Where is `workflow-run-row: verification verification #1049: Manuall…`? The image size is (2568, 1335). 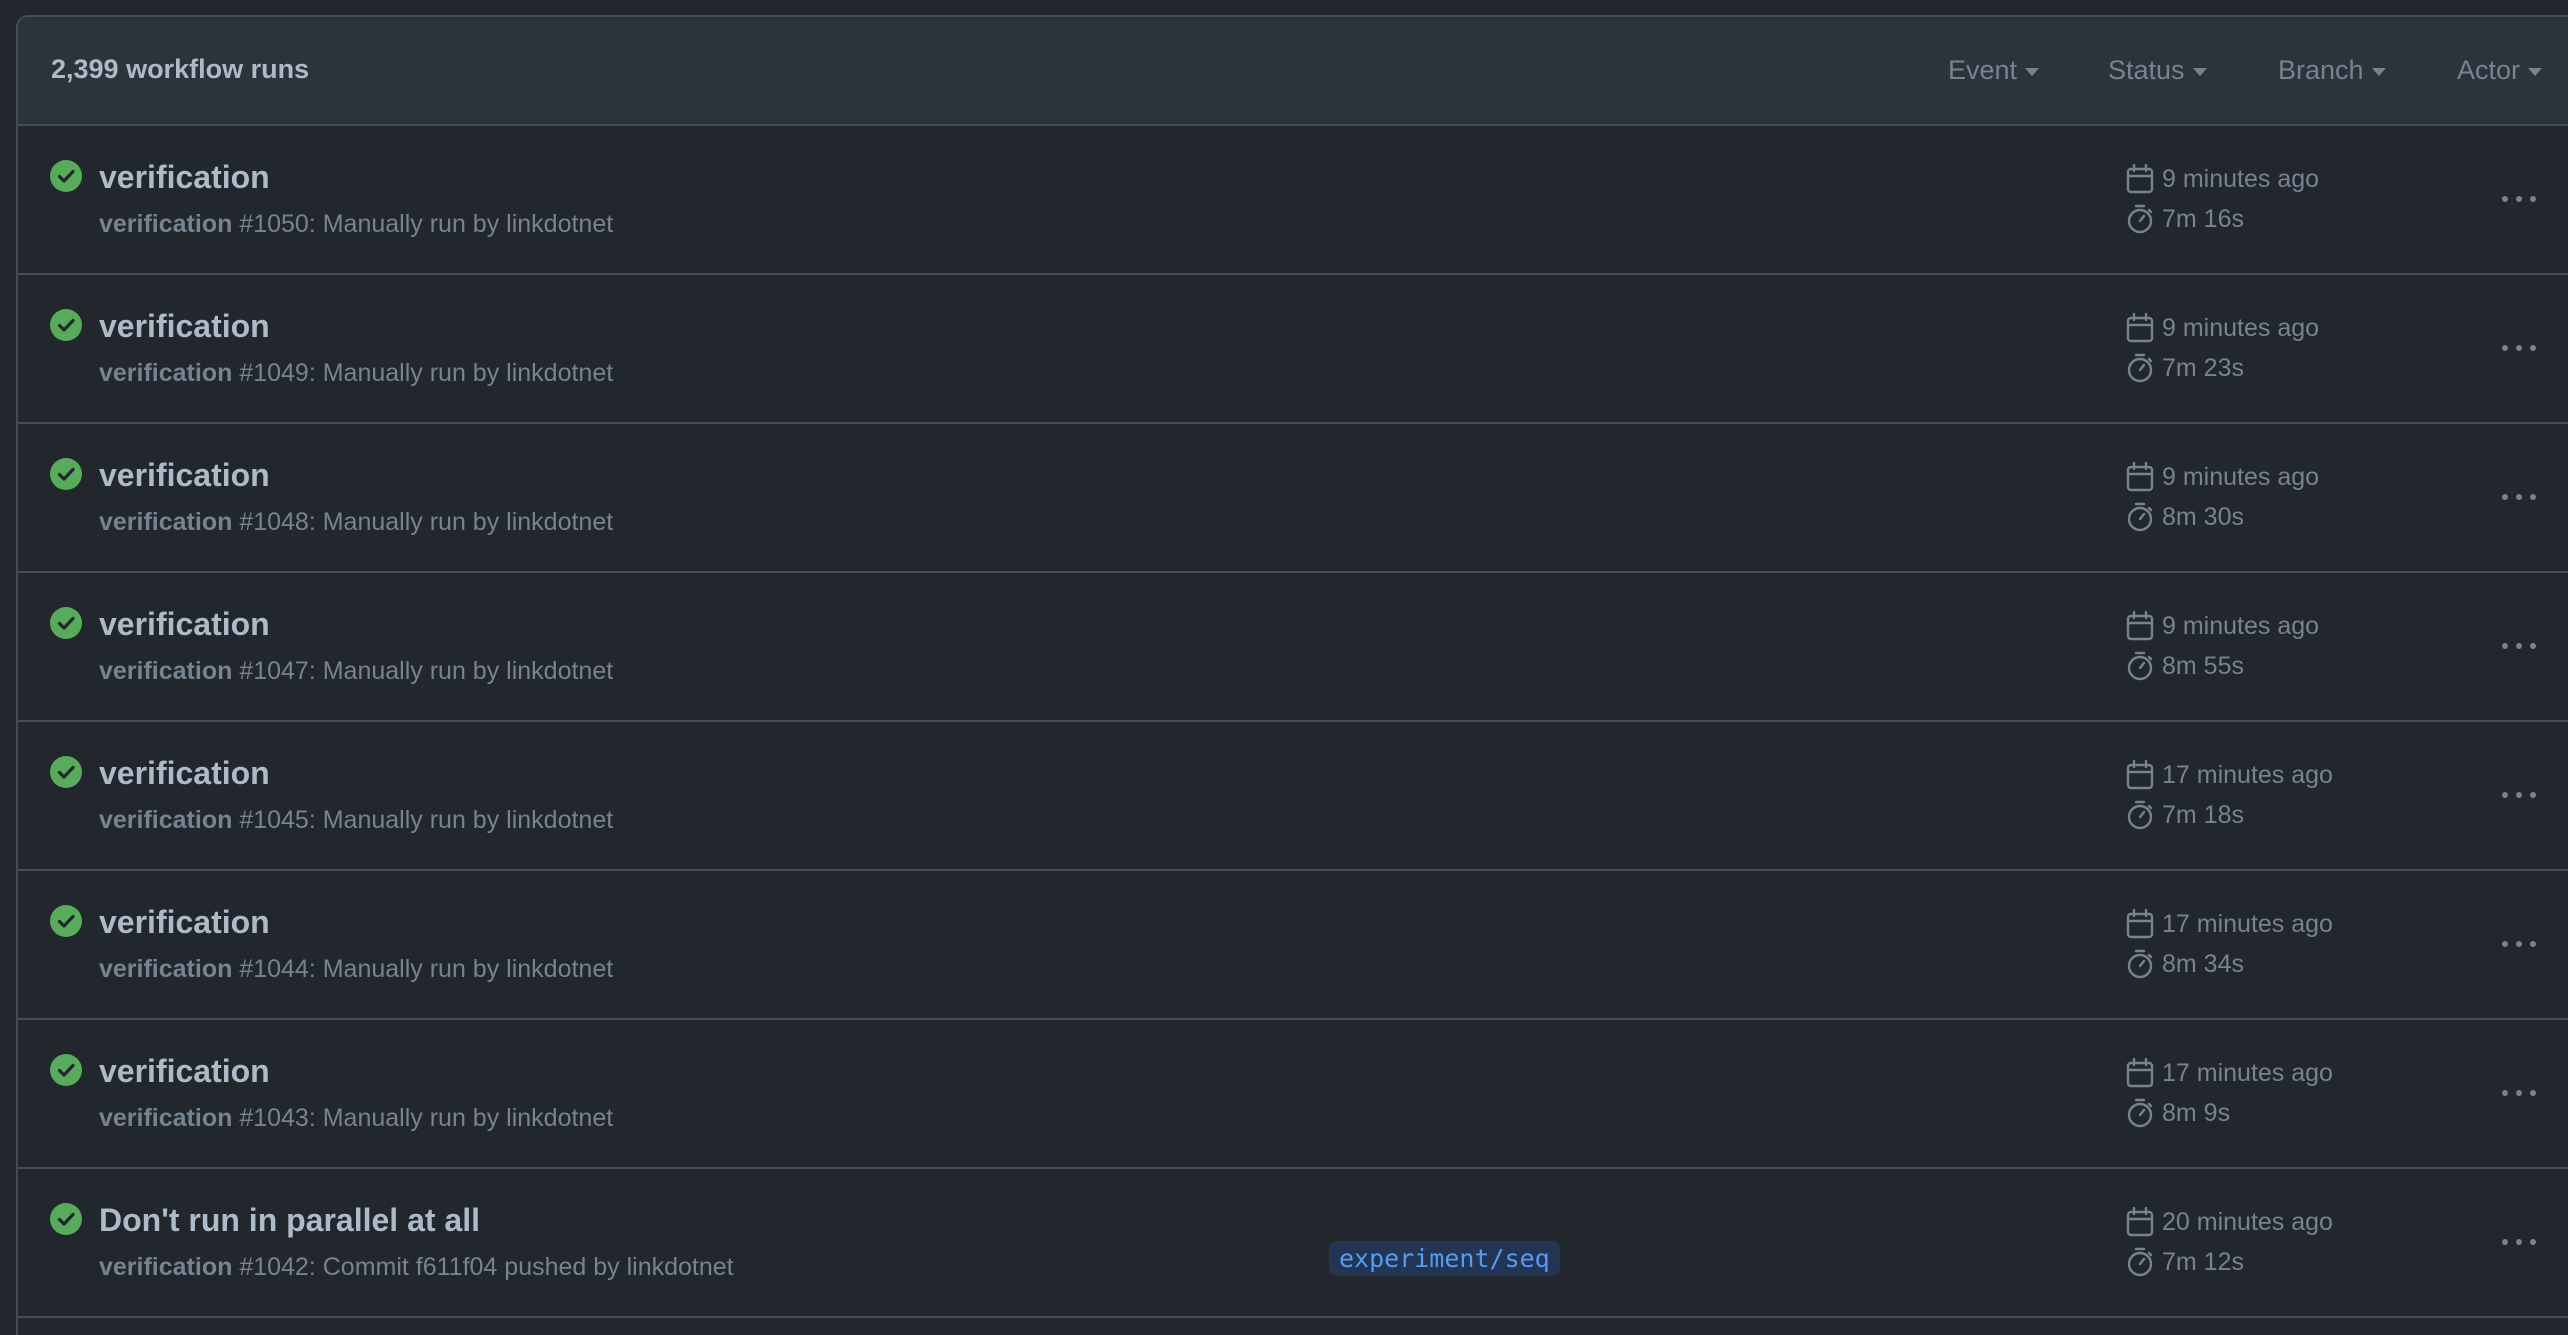 workflow-run-row: verification verification #1049: Manuall… is located at coordinates (1293, 349).